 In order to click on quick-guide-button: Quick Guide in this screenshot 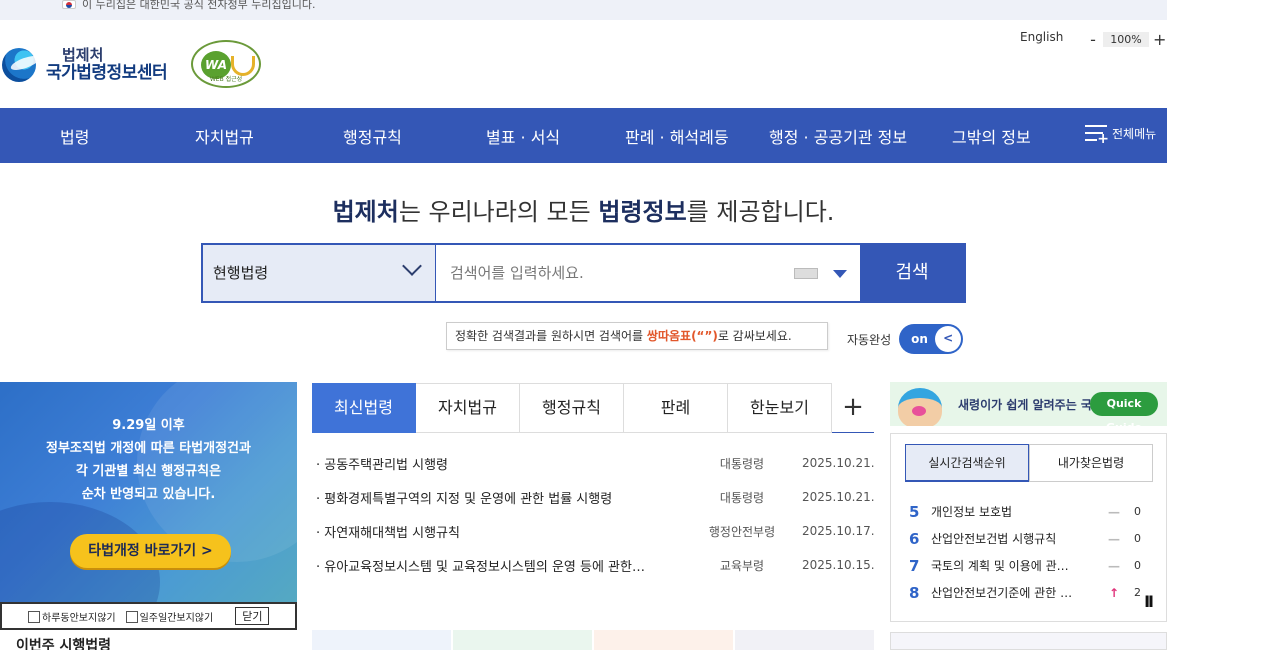, I will do `click(1124, 409)`.